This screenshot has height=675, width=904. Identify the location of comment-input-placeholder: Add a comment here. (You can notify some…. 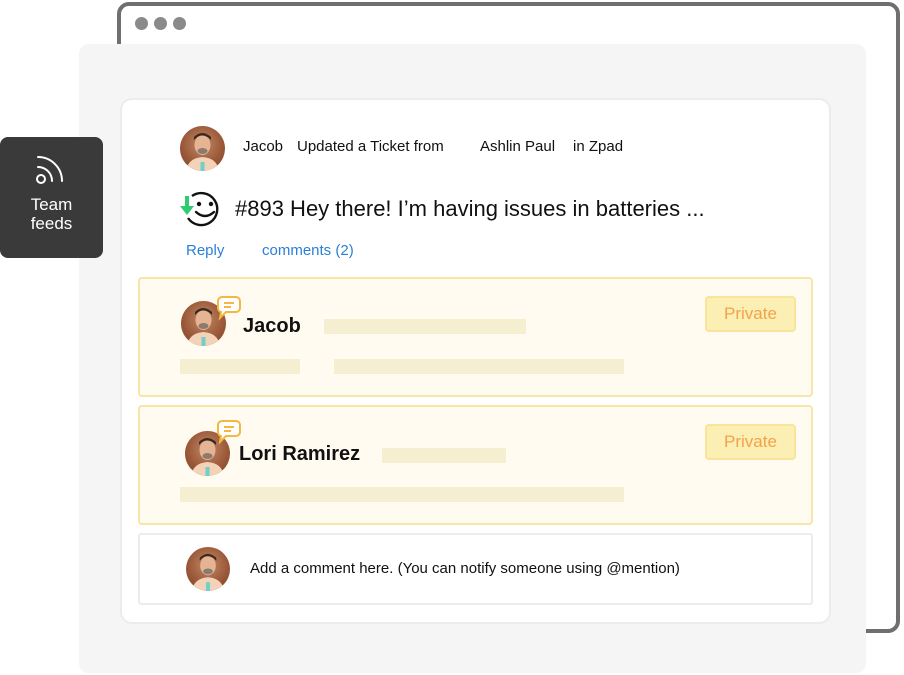
(465, 568).